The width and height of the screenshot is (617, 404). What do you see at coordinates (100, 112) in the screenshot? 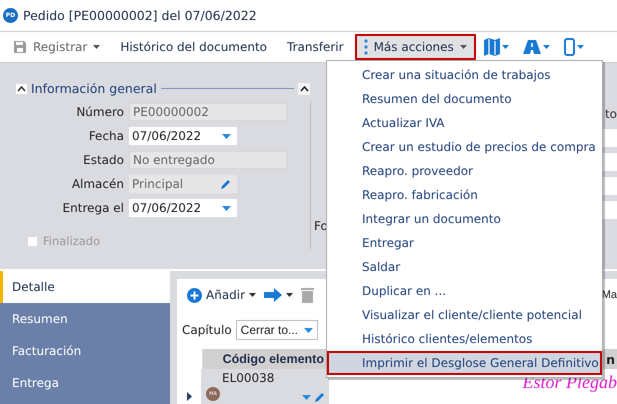
I see `field-label: Número` at bounding box center [100, 112].